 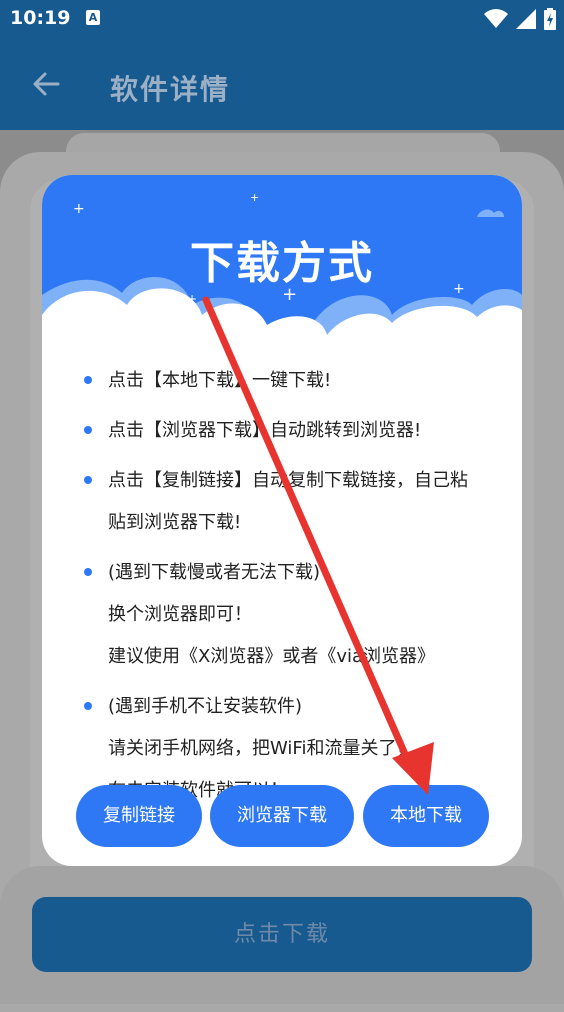 What do you see at coordinates (261, 748) in the screenshot?
I see `instruction-text: 请关闭手机网络，把WiFi和流量关了，` at bounding box center [261, 748].